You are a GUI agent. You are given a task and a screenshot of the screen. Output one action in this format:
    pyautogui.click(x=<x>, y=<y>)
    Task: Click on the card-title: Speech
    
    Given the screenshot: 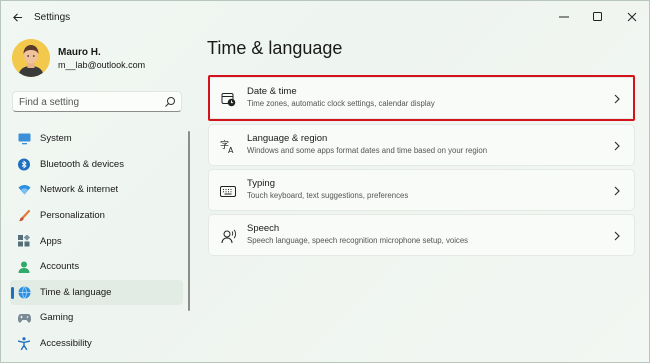 What is the action you would take?
    pyautogui.click(x=263, y=228)
    